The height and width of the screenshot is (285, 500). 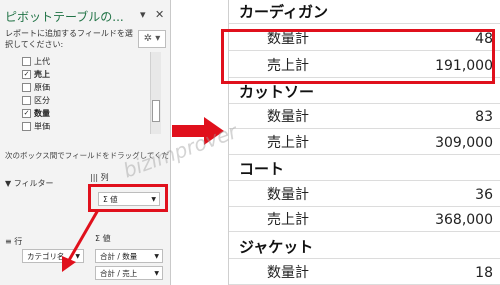 I want to click on values-chip-quantity: 合計 / 数量 ▼, so click(x=129, y=256).